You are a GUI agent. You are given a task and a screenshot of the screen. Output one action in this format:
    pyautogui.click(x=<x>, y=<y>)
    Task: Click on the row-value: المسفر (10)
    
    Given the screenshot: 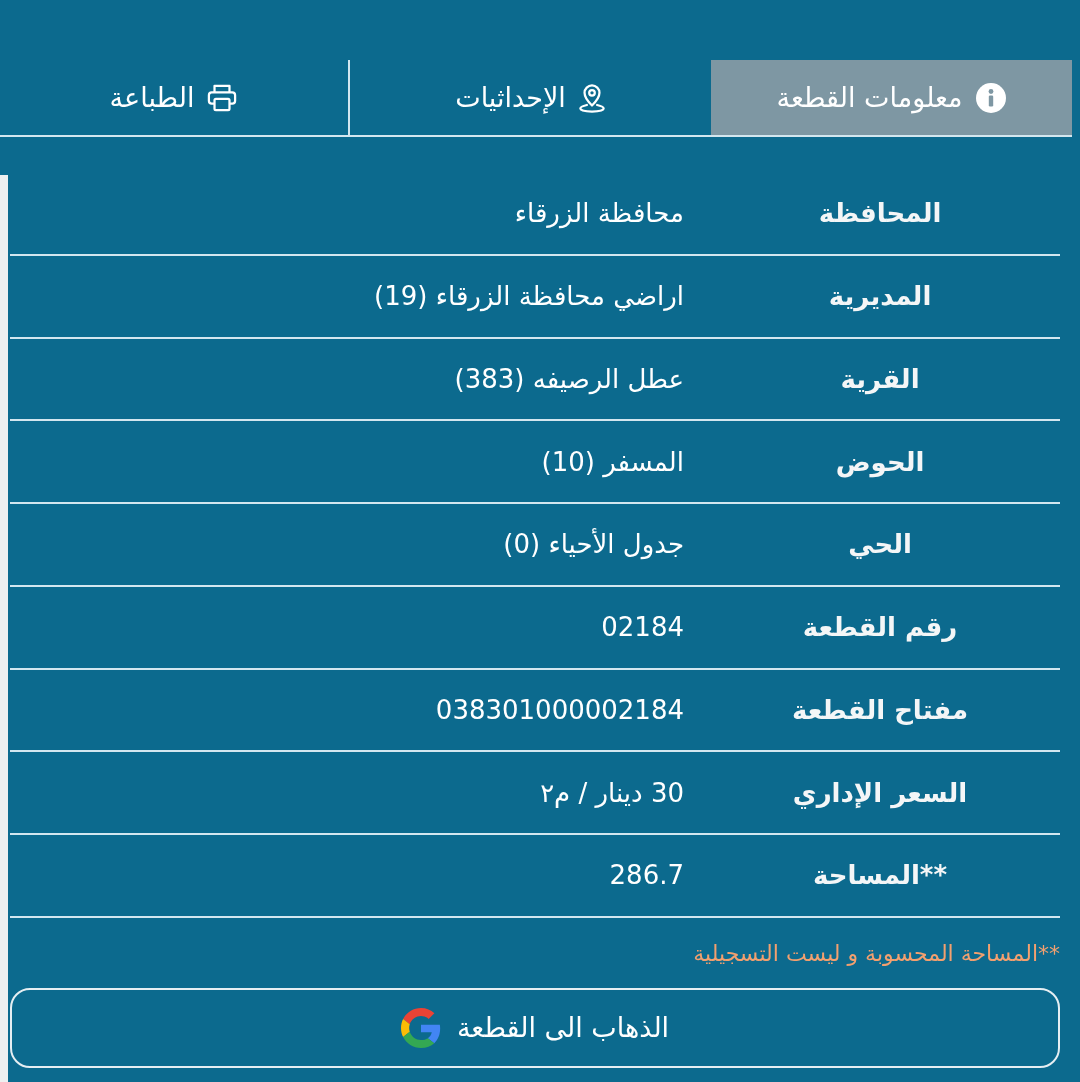 What is the action you would take?
    pyautogui.click(x=612, y=461)
    